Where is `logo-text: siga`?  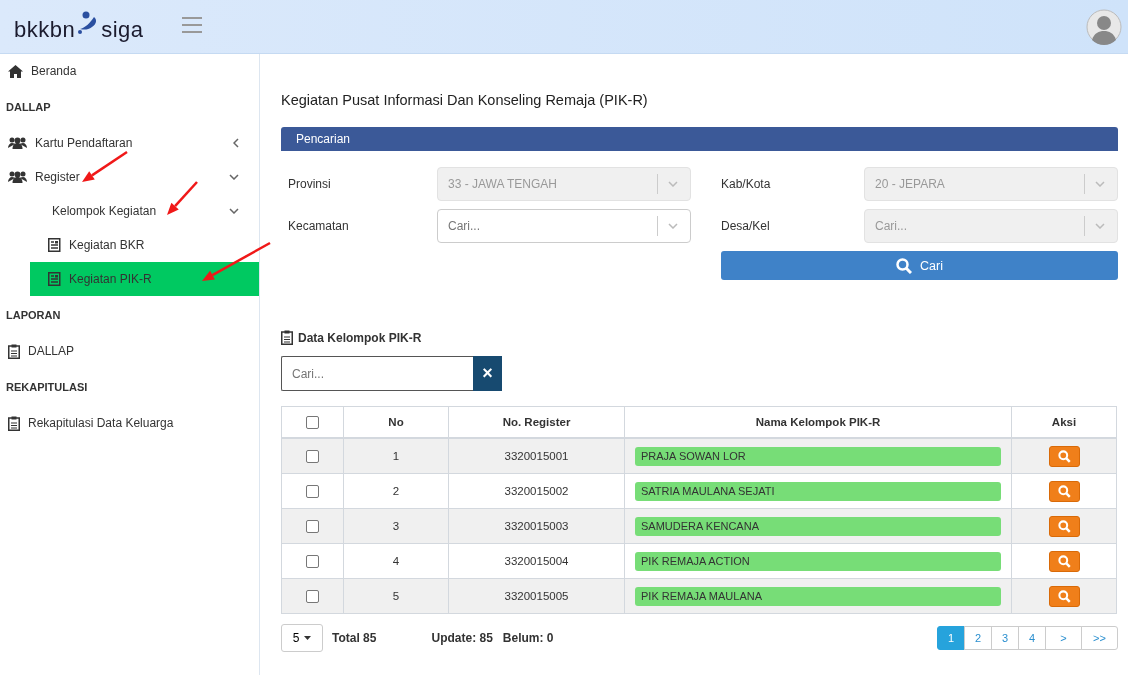
logo-text: siga is located at coordinates (122, 29).